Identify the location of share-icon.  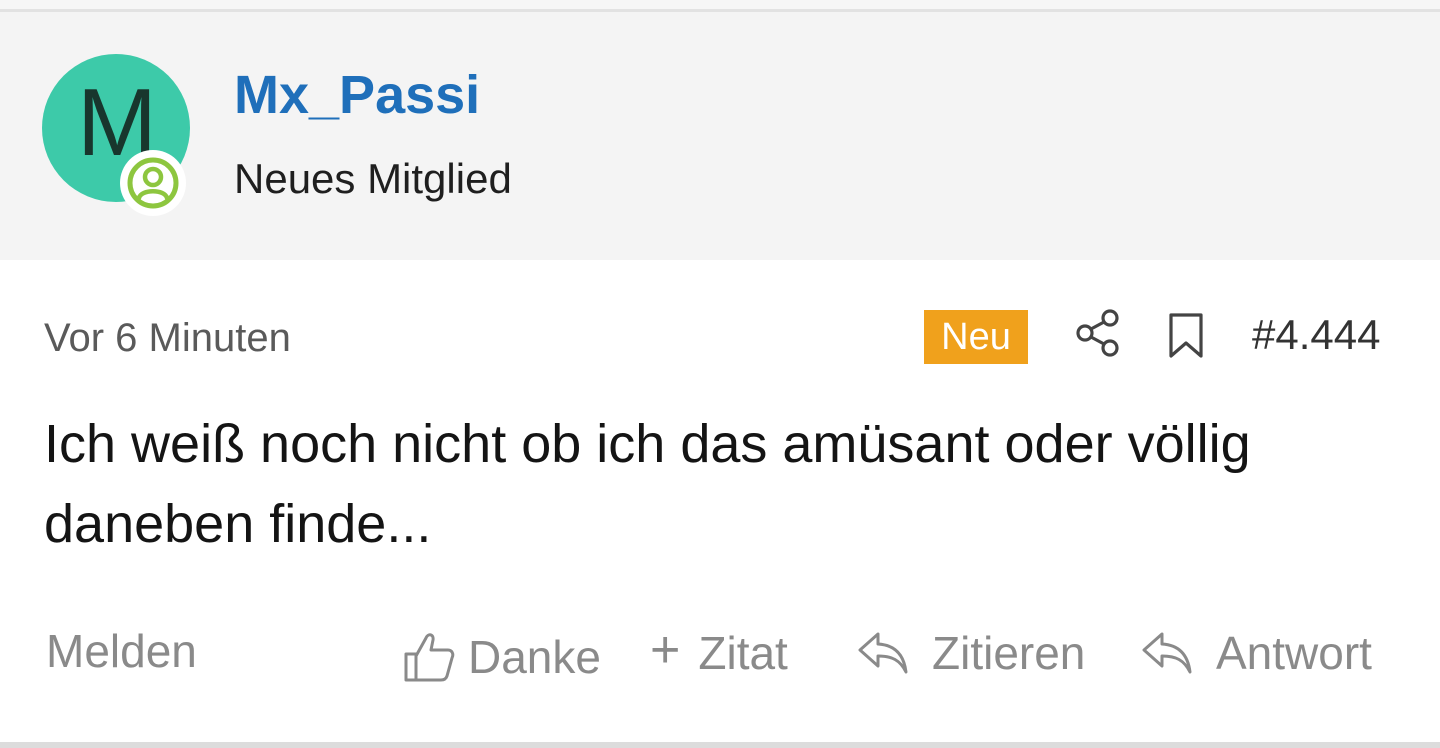
(1098, 333).